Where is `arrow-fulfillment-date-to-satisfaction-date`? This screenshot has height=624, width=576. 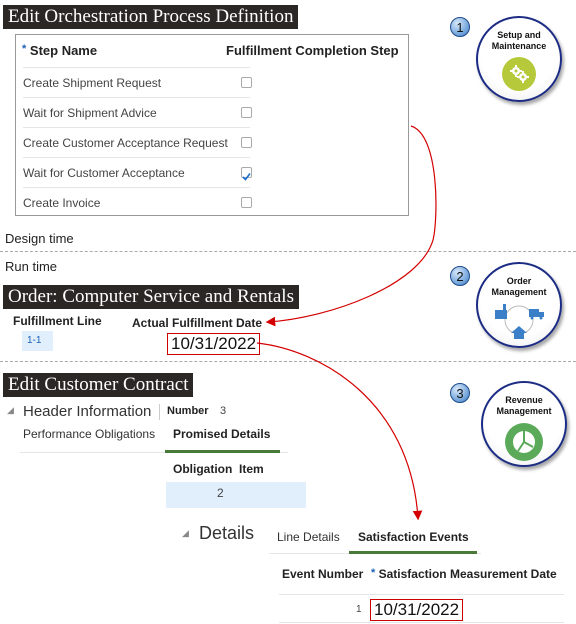
arrow-fulfillment-date-to-satisfaction-date is located at coordinates (339, 431).